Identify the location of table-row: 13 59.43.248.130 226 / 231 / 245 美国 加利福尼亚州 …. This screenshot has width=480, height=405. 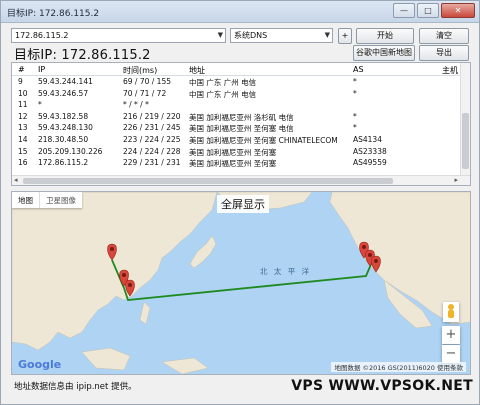
(241, 128).